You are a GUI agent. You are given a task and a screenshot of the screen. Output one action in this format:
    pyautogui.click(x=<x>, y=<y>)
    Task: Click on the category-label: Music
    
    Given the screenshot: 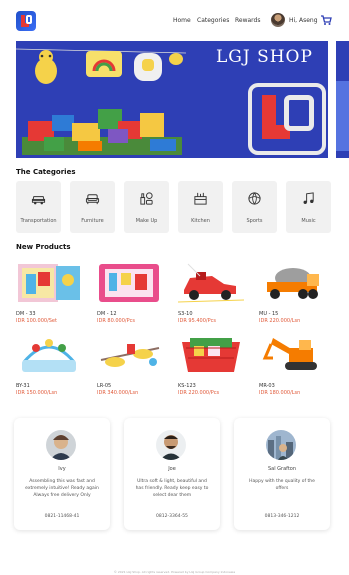 What is the action you would take?
    pyautogui.click(x=308, y=221)
    